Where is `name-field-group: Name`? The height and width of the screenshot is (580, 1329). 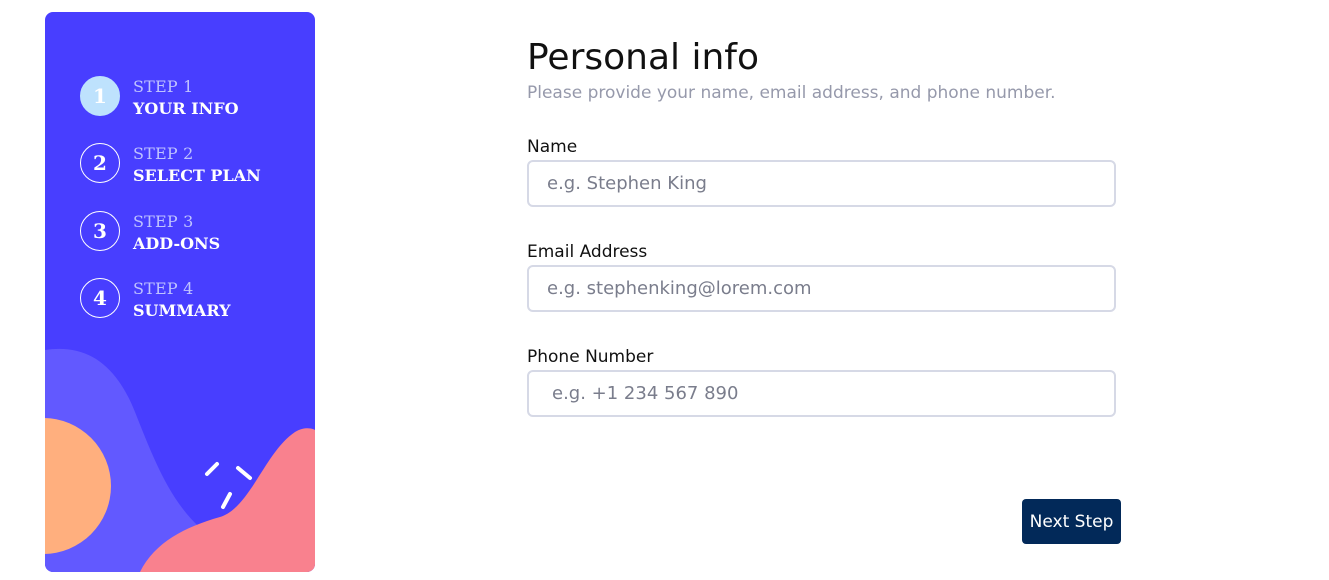
name-field-group: Name is located at coordinates (821, 171).